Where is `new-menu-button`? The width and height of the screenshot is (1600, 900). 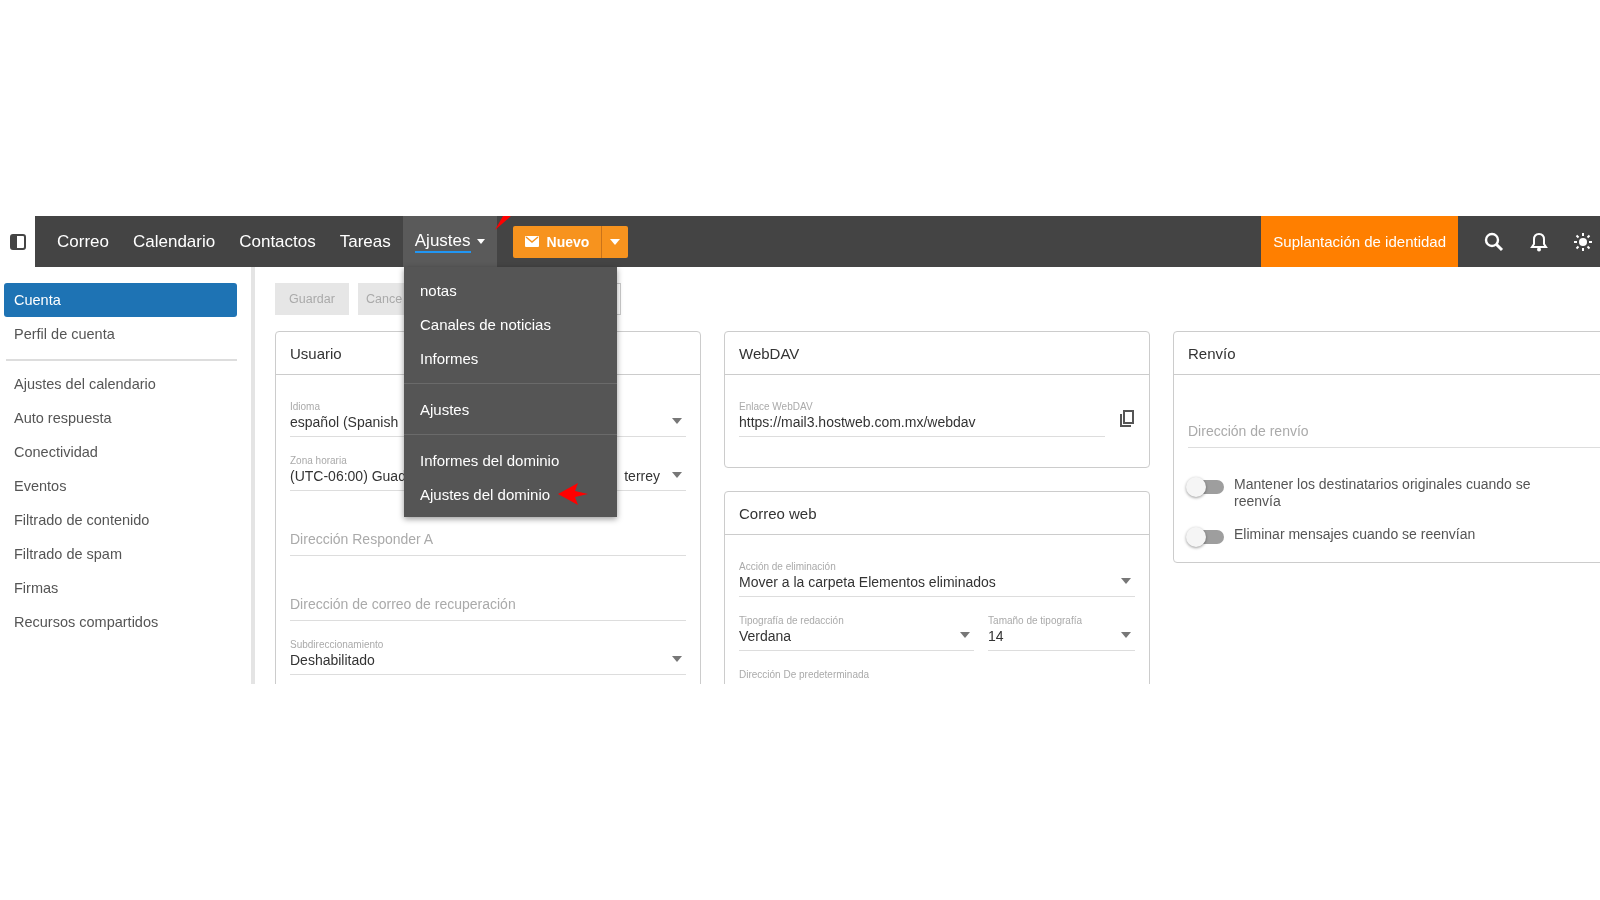 new-menu-button is located at coordinates (615, 241).